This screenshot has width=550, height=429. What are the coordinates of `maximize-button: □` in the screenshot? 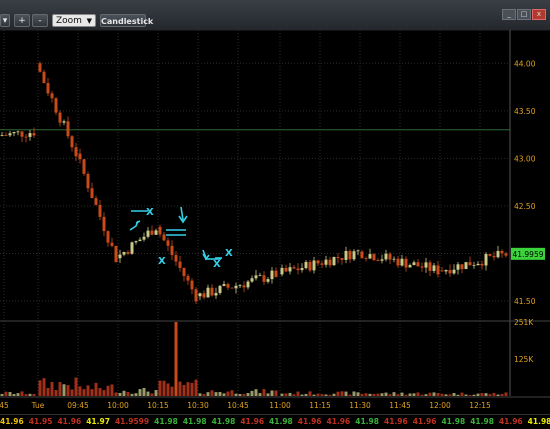 It's located at (524, 14).